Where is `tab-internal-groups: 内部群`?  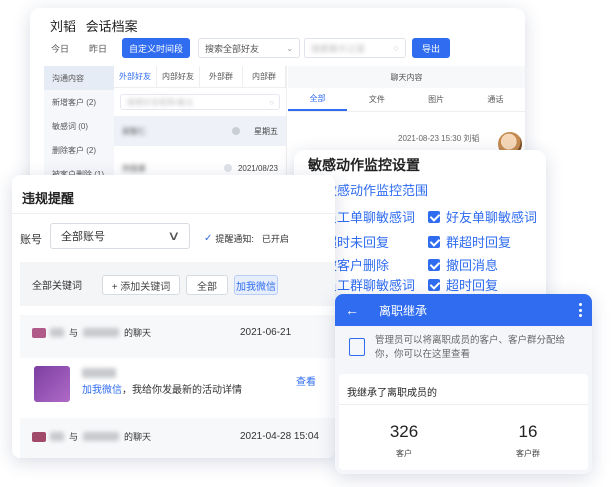
tab-internal-groups: 内部群 is located at coordinates (264, 76).